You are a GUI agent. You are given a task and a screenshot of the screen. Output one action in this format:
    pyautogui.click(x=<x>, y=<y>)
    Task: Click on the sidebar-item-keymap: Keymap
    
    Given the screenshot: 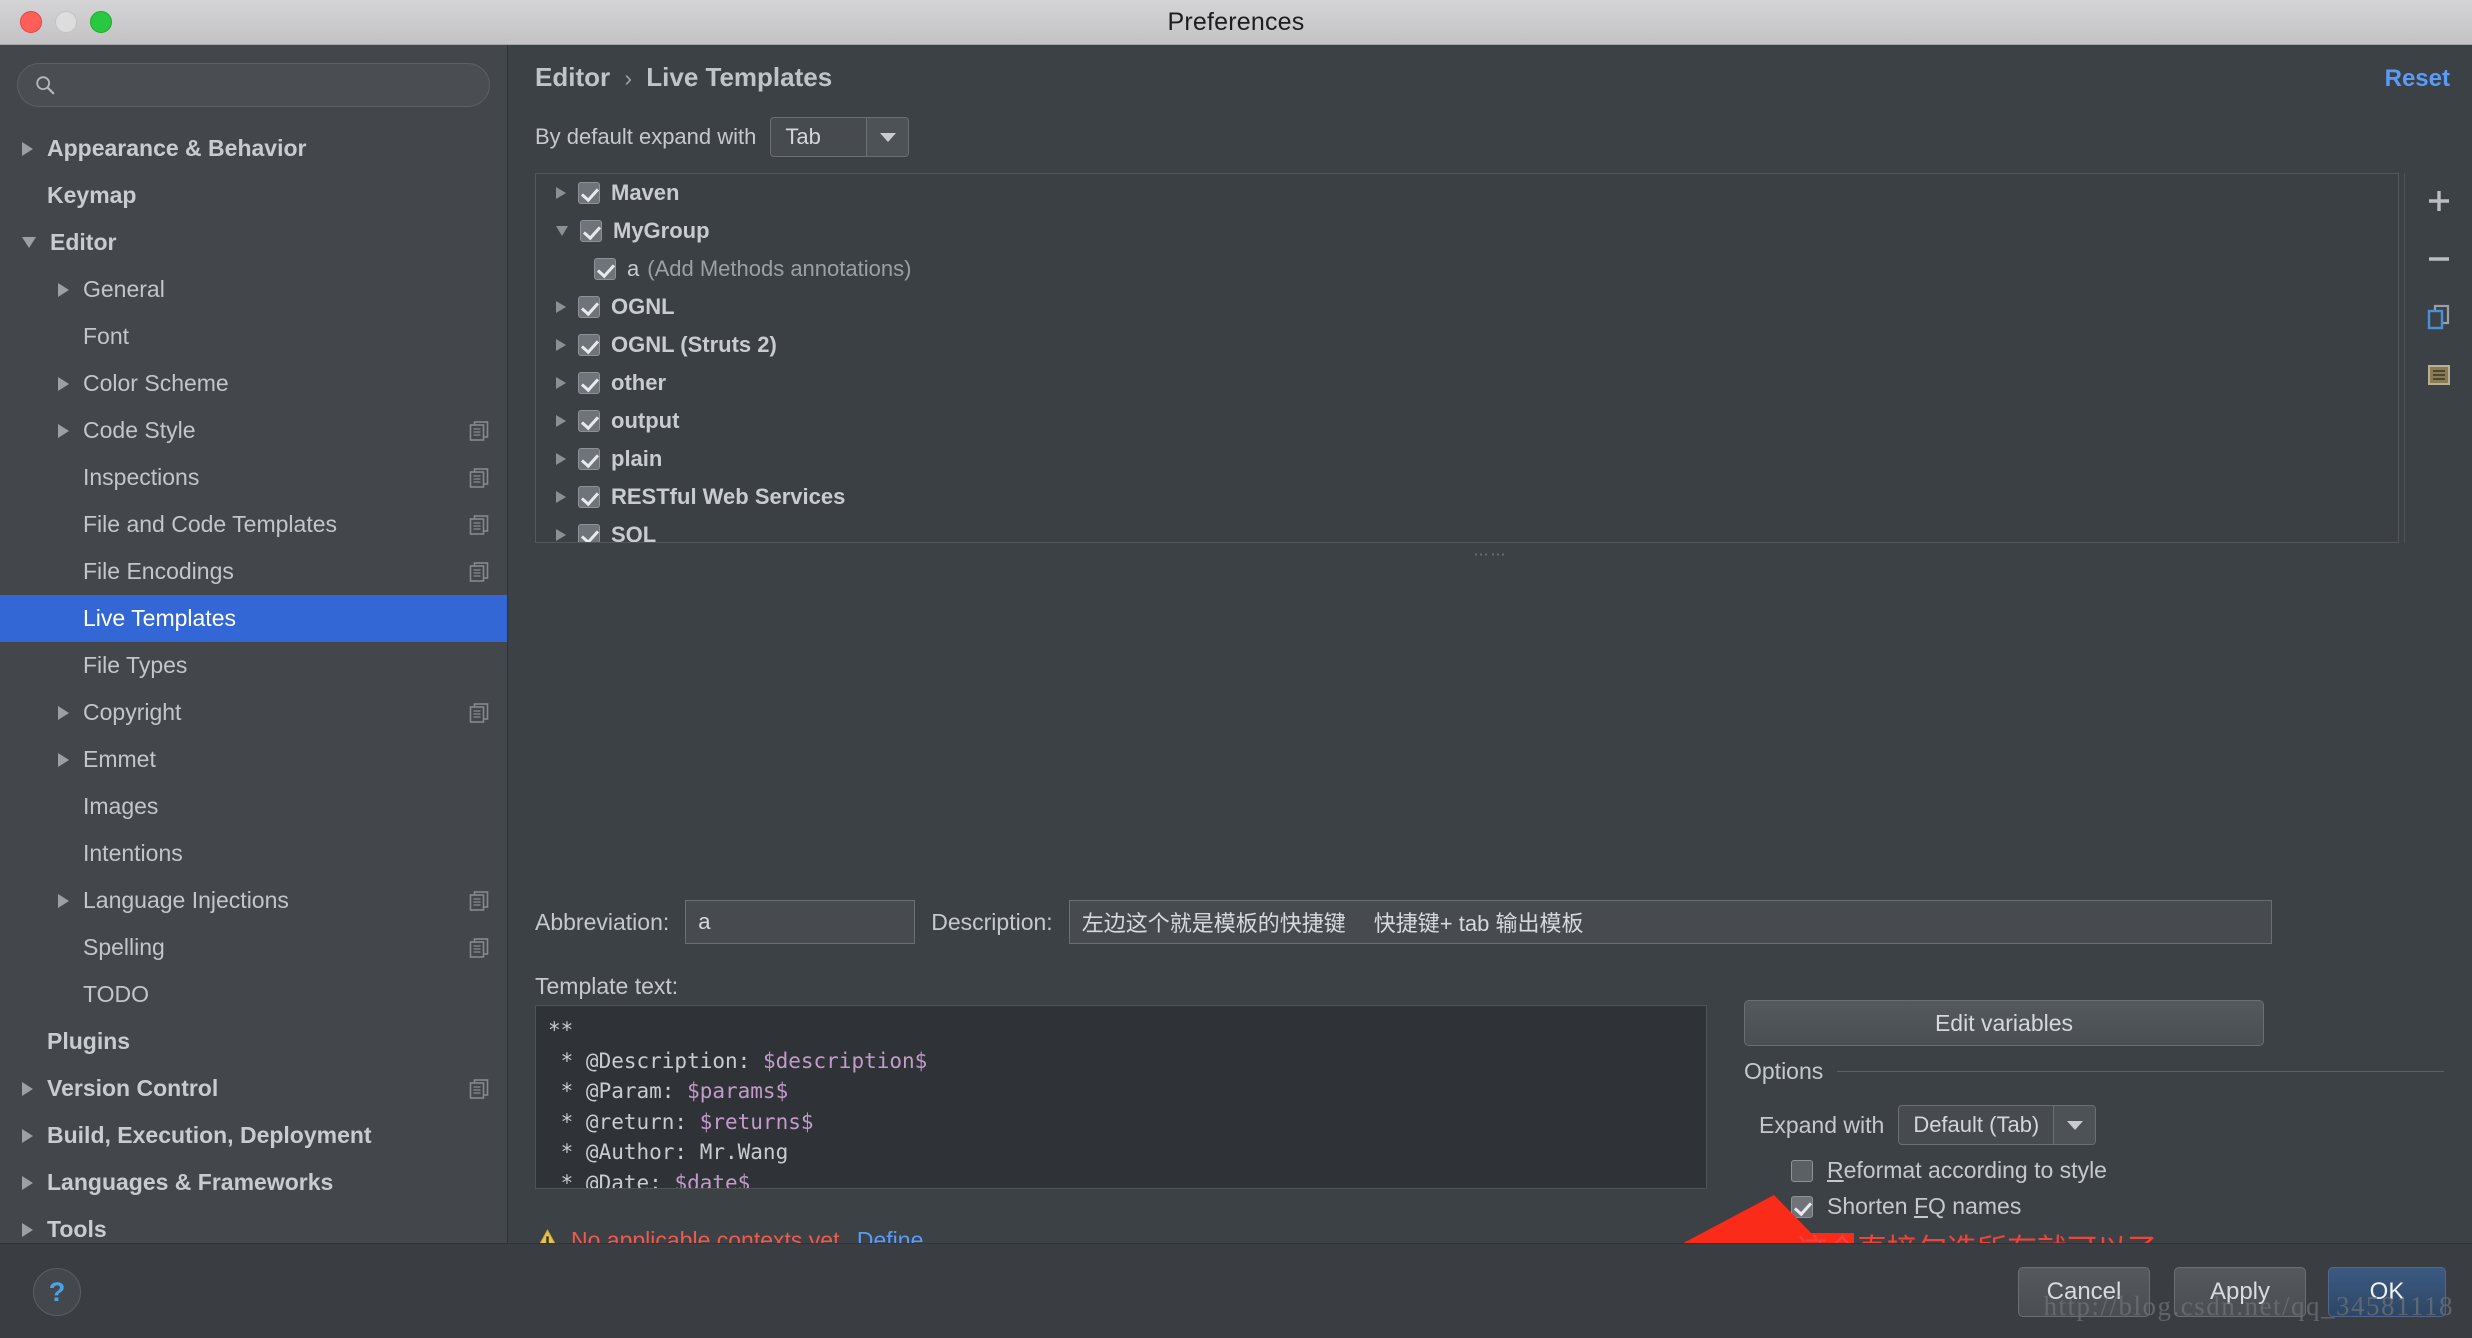 What is the action you would take?
    pyautogui.click(x=253, y=195)
    